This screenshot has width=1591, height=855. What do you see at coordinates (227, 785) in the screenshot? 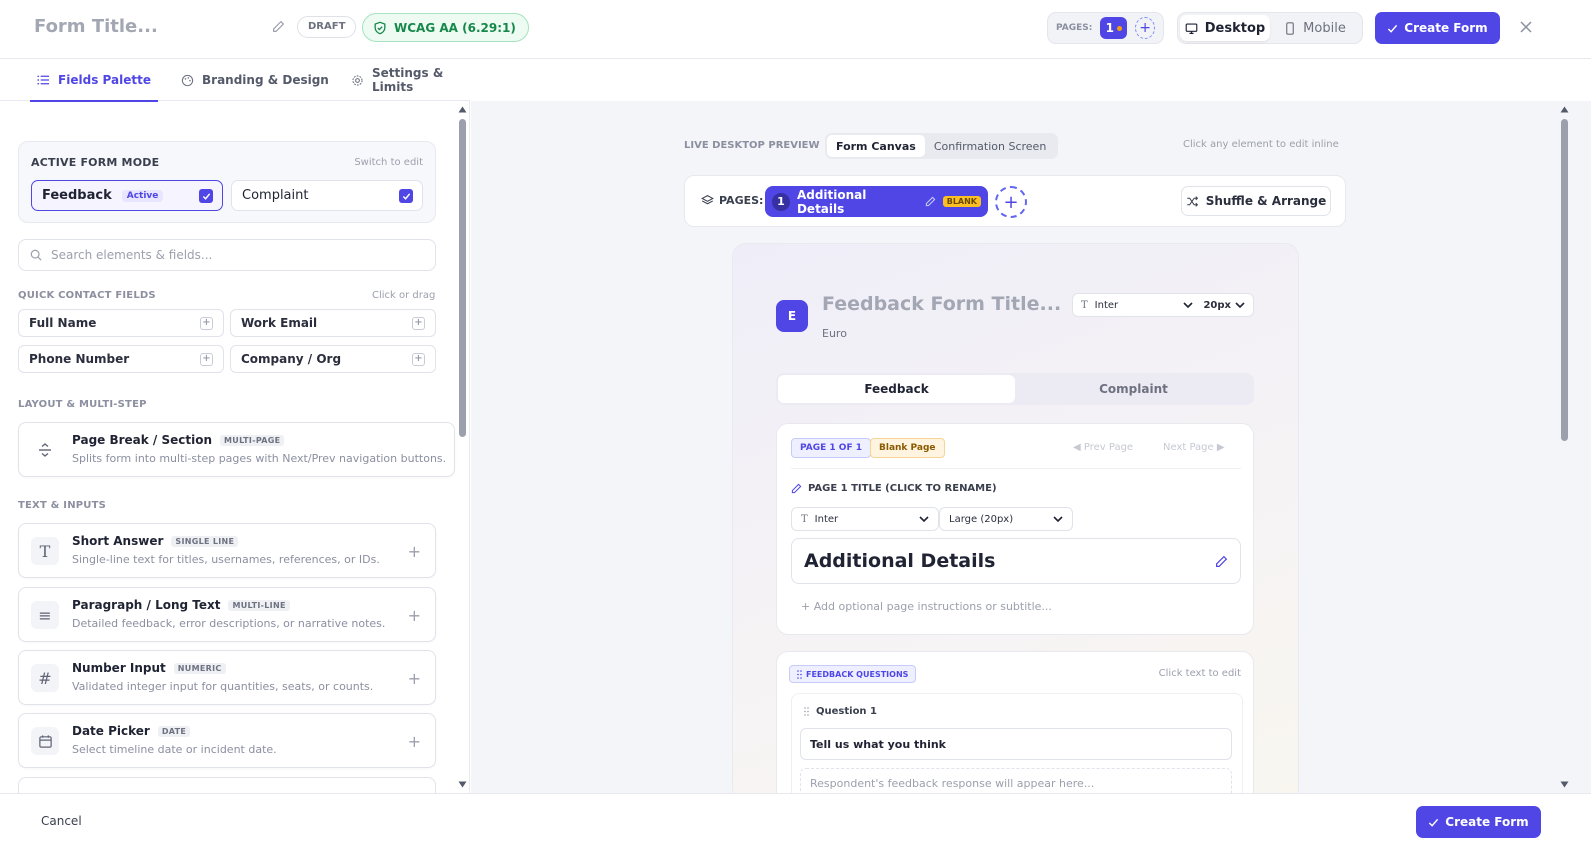
I see `element-card-partial` at bounding box center [227, 785].